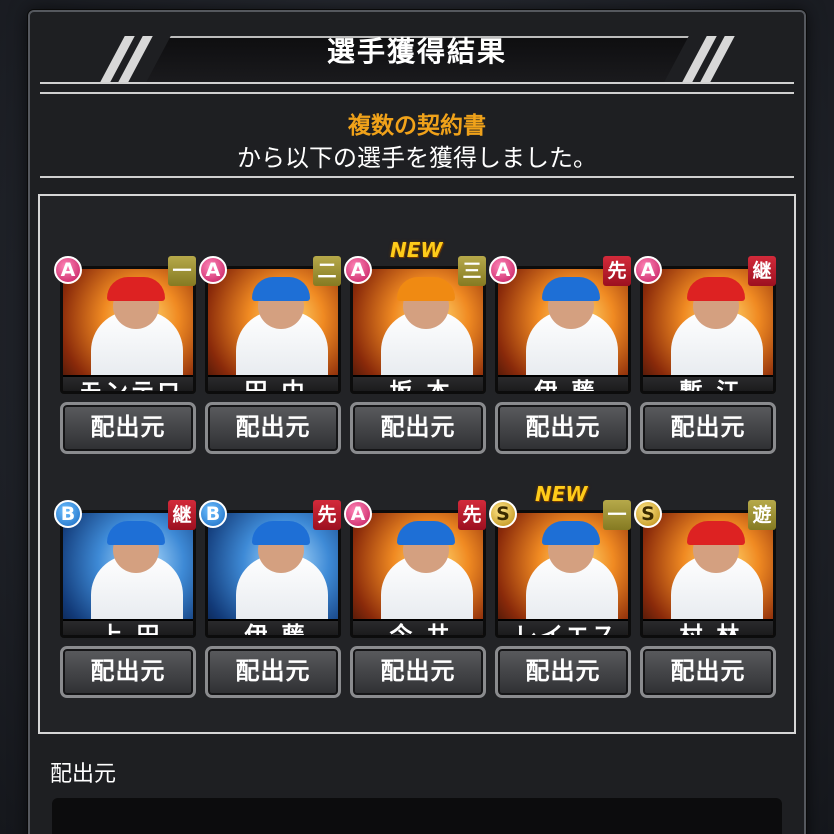  What do you see at coordinates (705, 615) in the screenshot?
I see `player-card: 村 林 S 遊配出元` at bounding box center [705, 615].